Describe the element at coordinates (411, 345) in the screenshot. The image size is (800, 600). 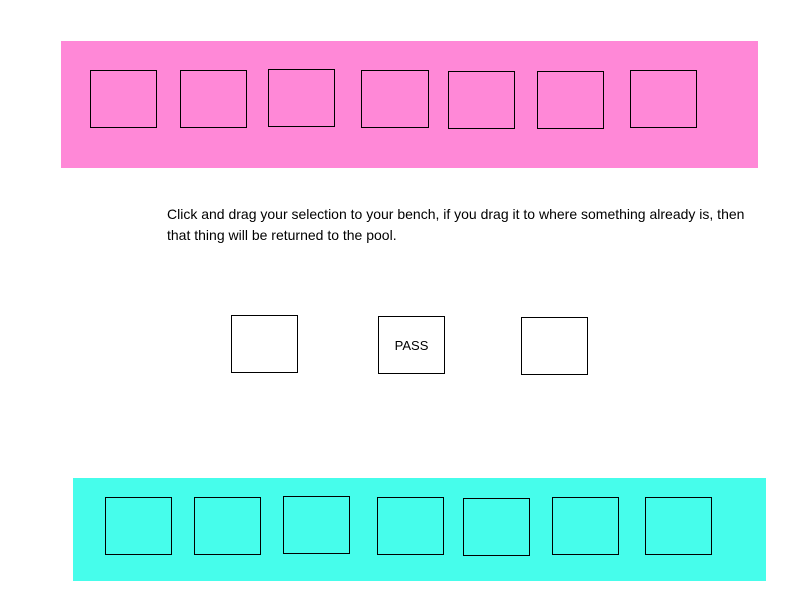
I see `pass-button: PASS` at that location.